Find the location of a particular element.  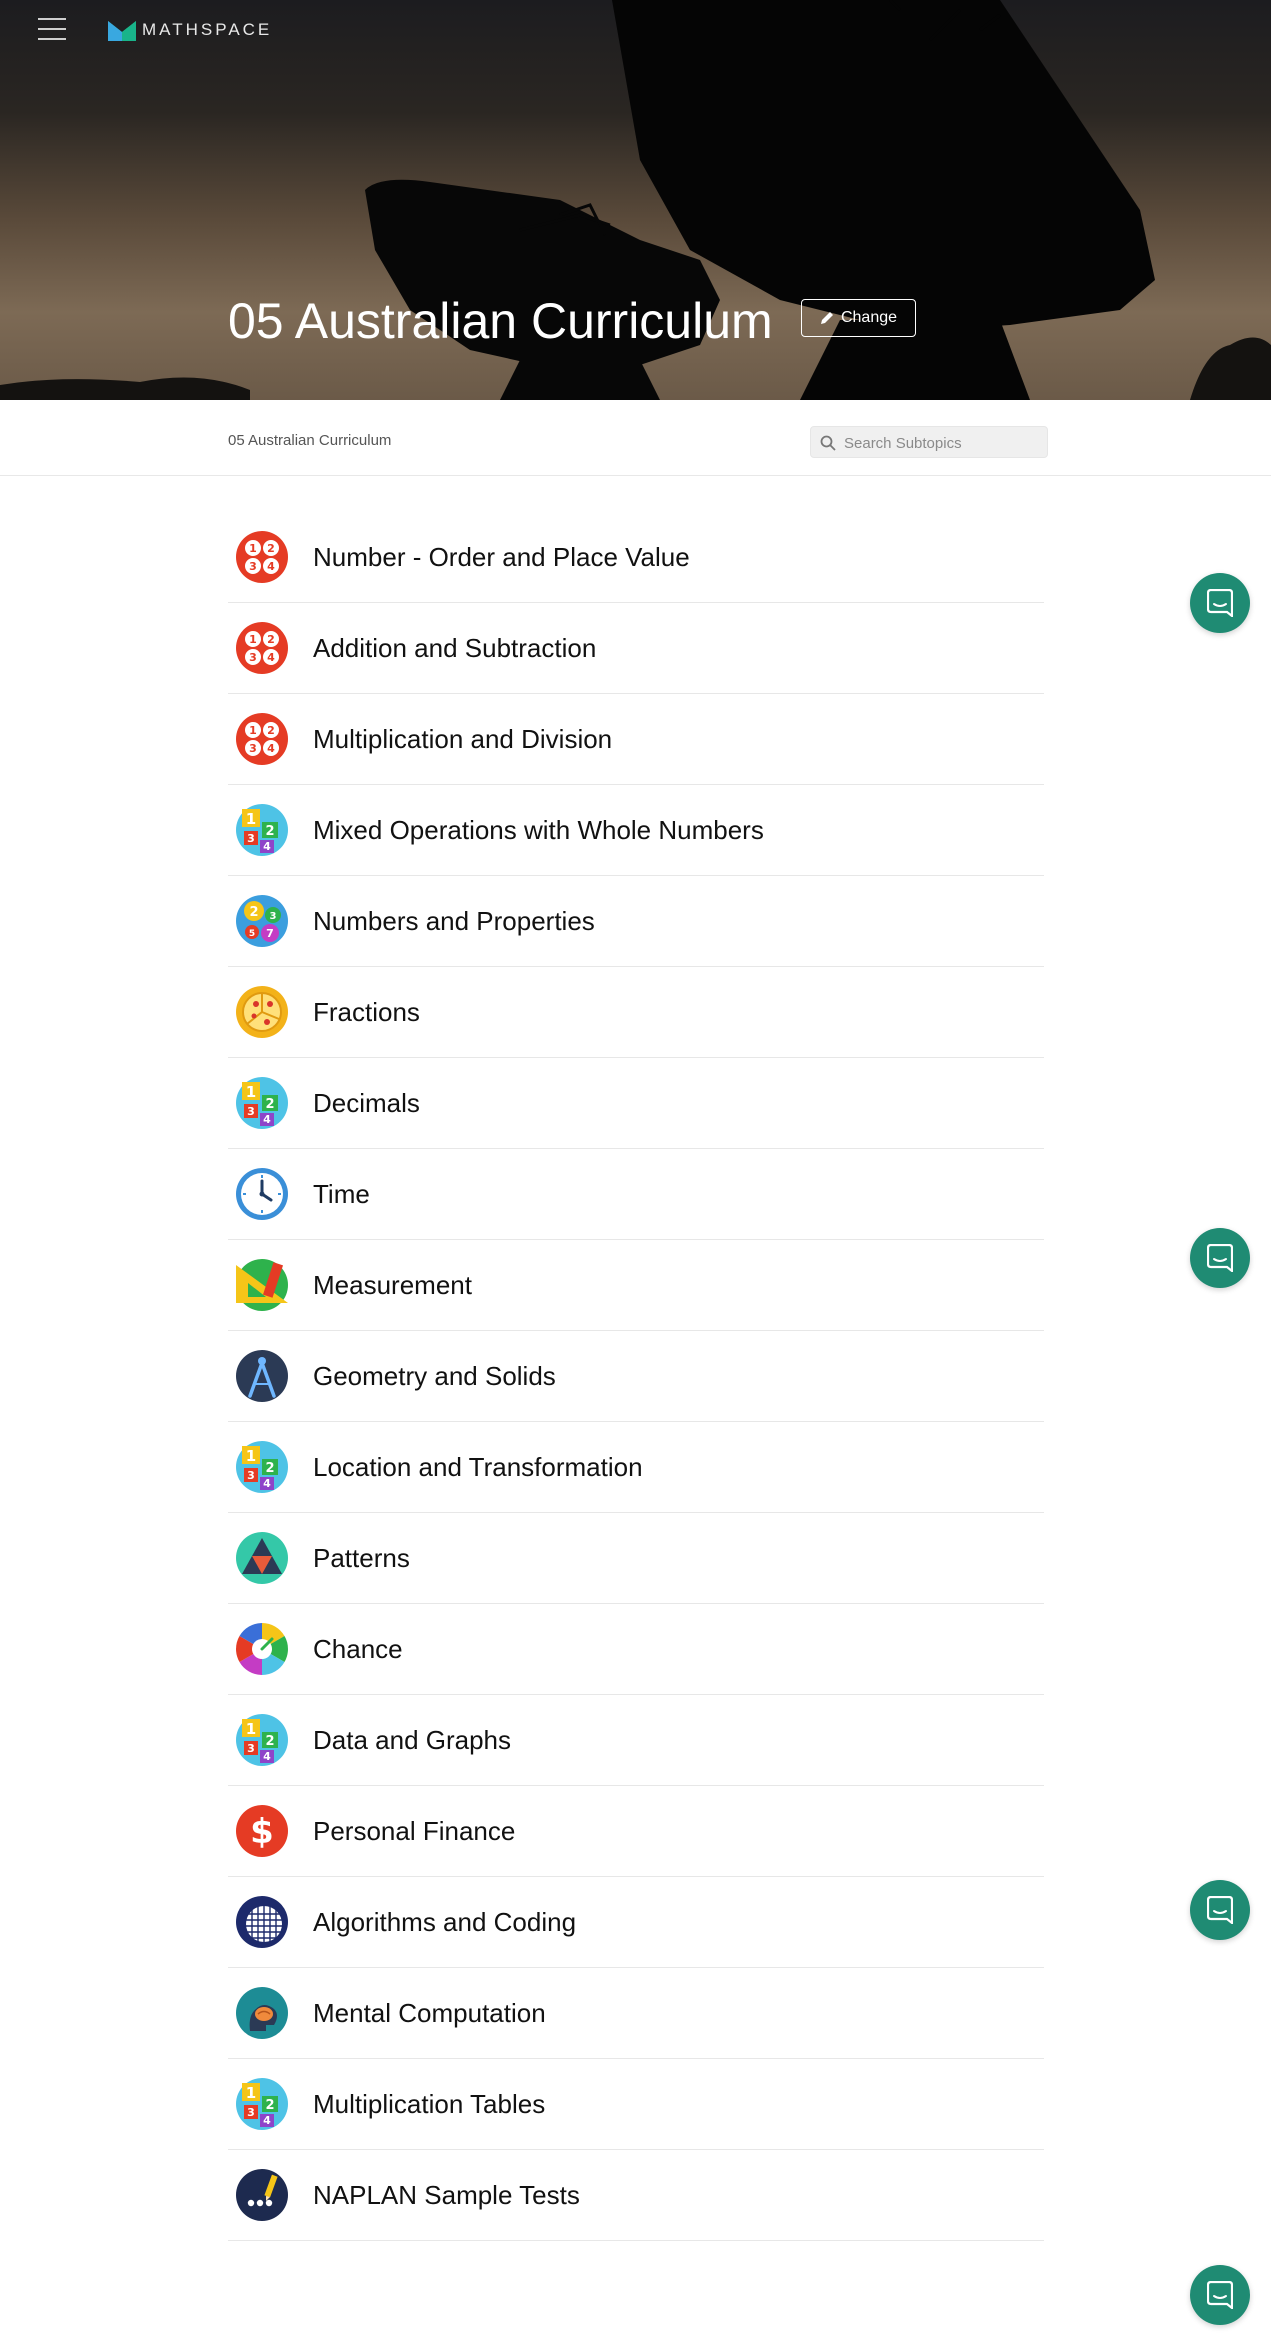

topic-item: NAPLAN Sample Tests is located at coordinates (636, 2195).